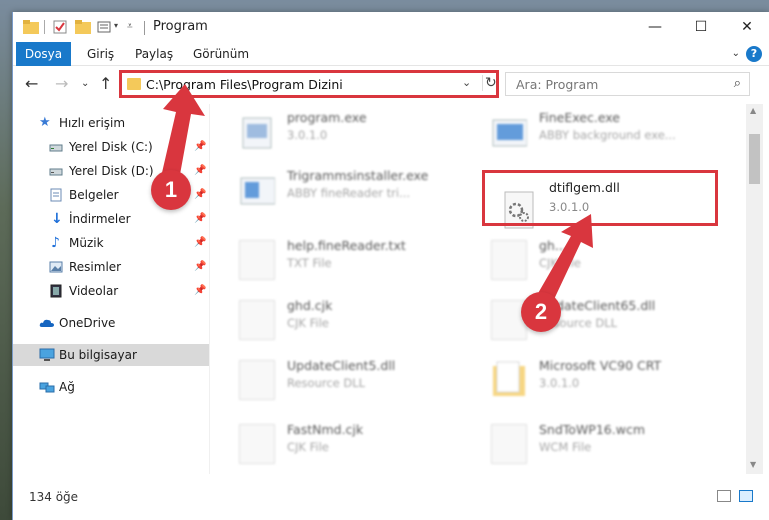 The height and width of the screenshot is (520, 769). What do you see at coordinates (171, 190) in the screenshot?
I see `callout-badge-1: 1` at bounding box center [171, 190].